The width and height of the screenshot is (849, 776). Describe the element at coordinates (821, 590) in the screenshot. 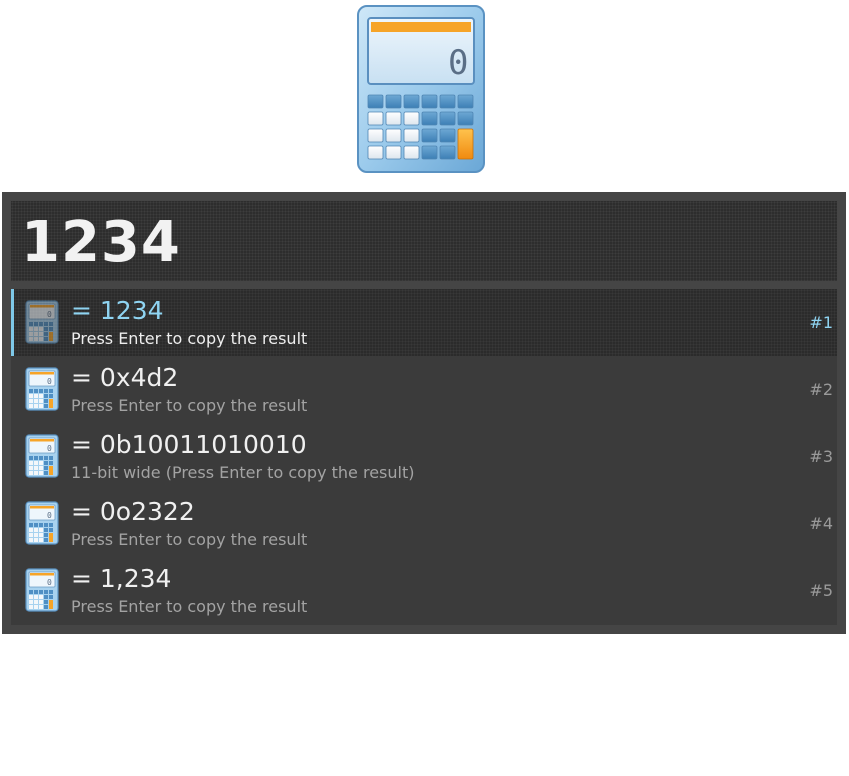

I see `result-hotkey: #5` at that location.